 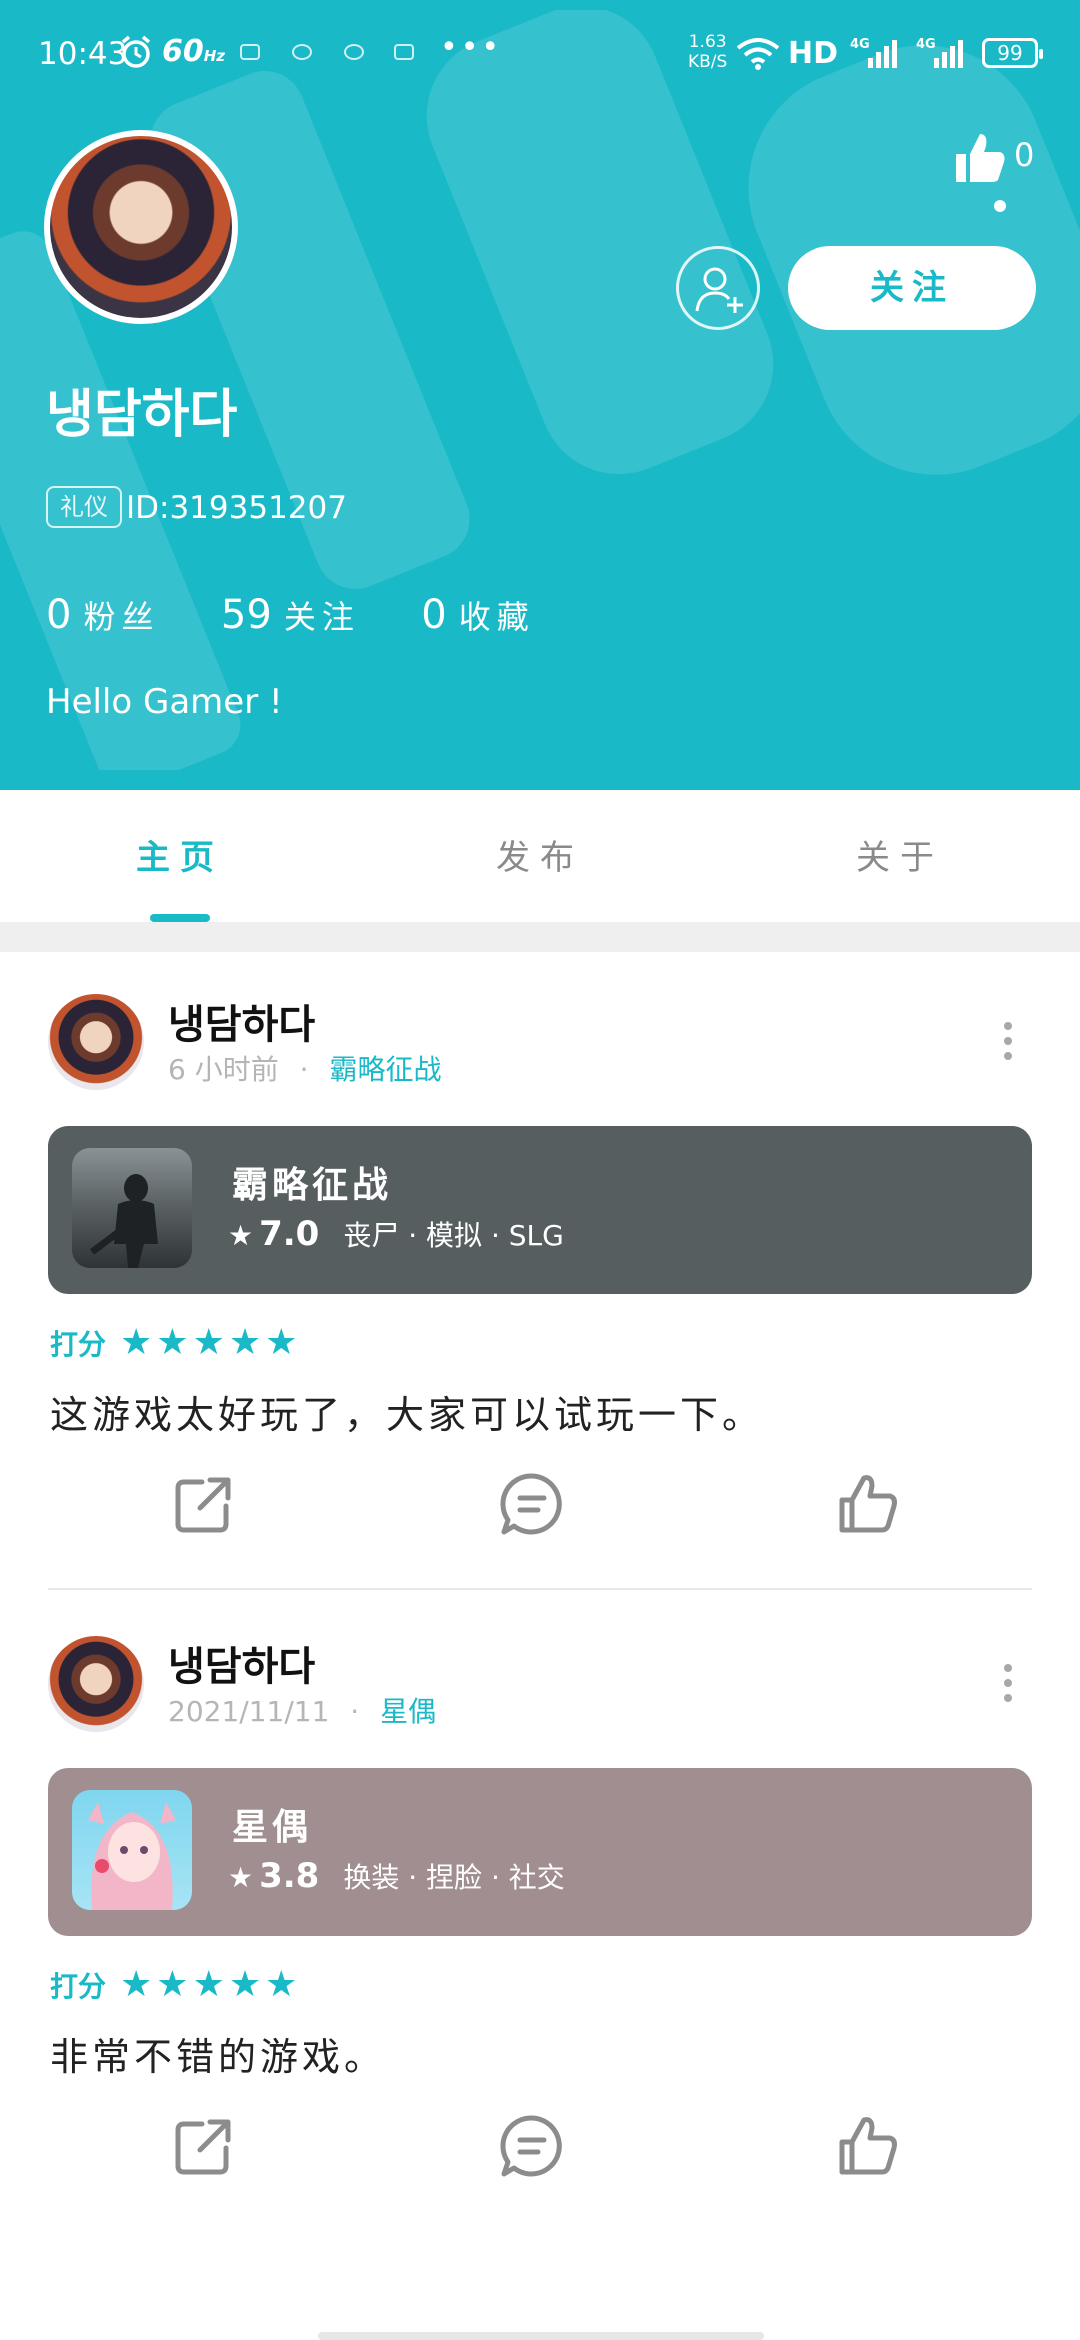 I want to click on post-time: 2021/11/11, so click(x=249, y=1711).